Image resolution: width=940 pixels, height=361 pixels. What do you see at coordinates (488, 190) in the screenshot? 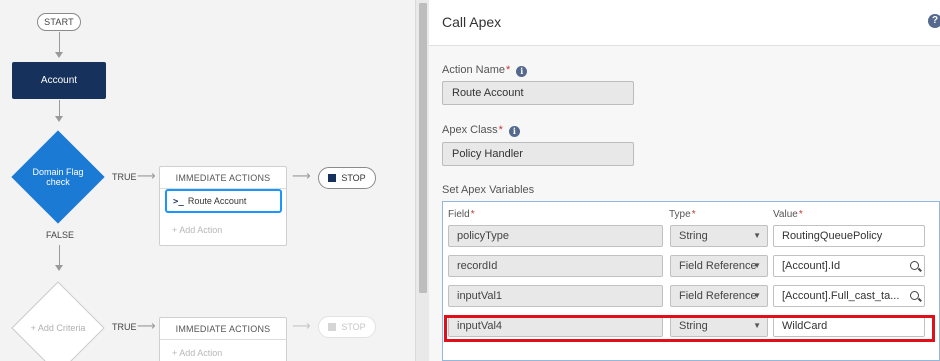
I see `set-apex-variables-label: Set Apex Variables` at bounding box center [488, 190].